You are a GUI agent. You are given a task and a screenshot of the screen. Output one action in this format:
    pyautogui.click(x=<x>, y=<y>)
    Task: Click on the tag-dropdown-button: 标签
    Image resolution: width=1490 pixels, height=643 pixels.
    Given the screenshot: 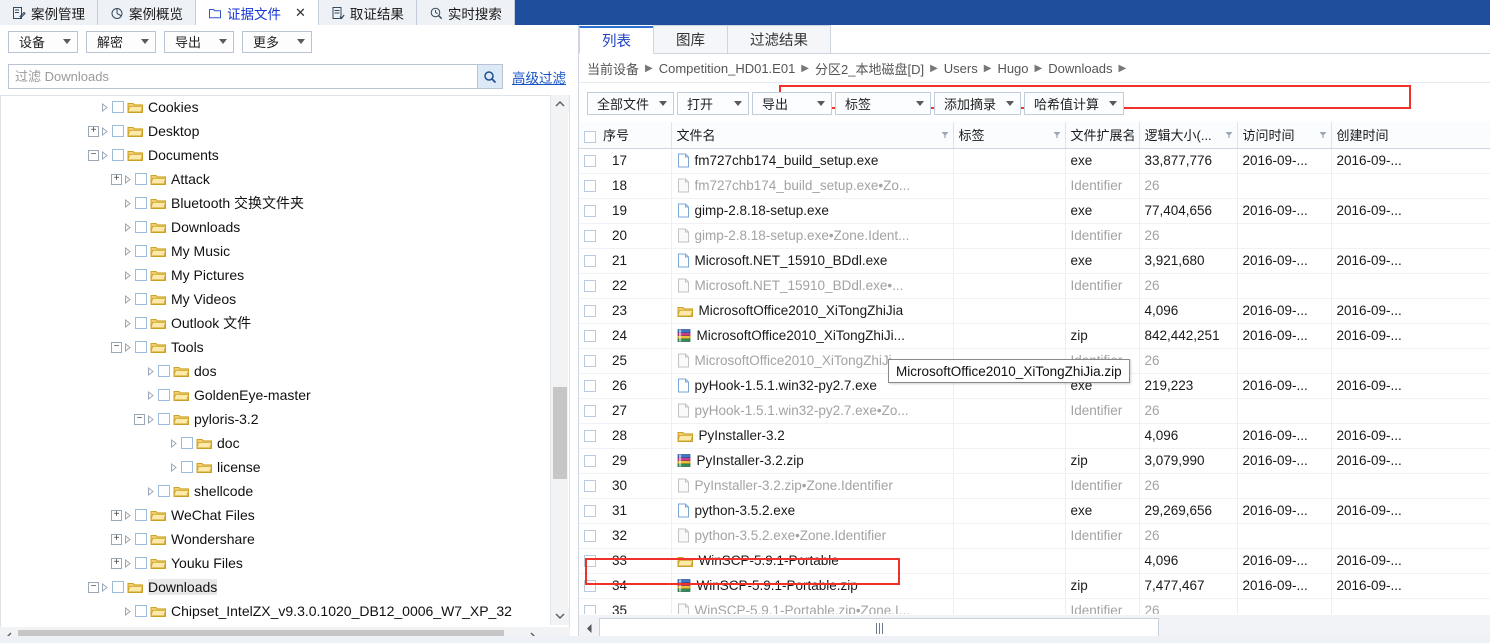 What is the action you would take?
    pyautogui.click(x=883, y=103)
    